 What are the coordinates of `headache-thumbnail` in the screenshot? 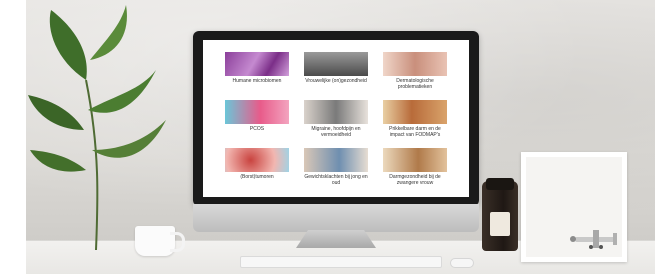 It's located at (336, 112).